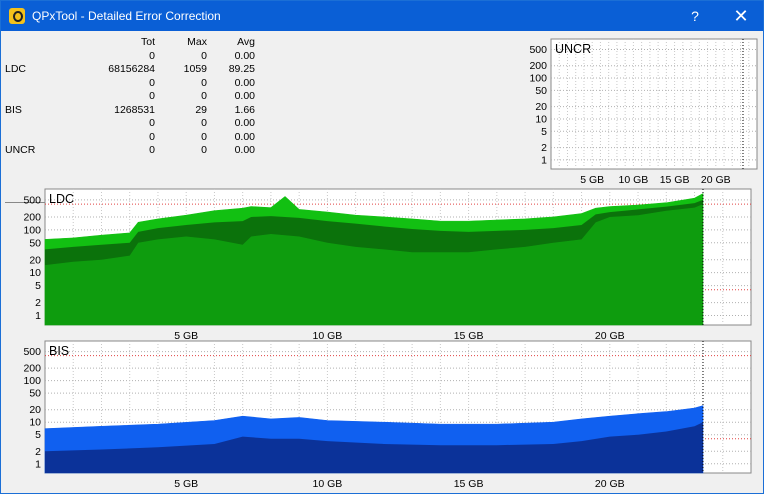  What do you see at coordinates (241, 69) in the screenshot?
I see `stats-cell-avg: 89.25` at bounding box center [241, 69].